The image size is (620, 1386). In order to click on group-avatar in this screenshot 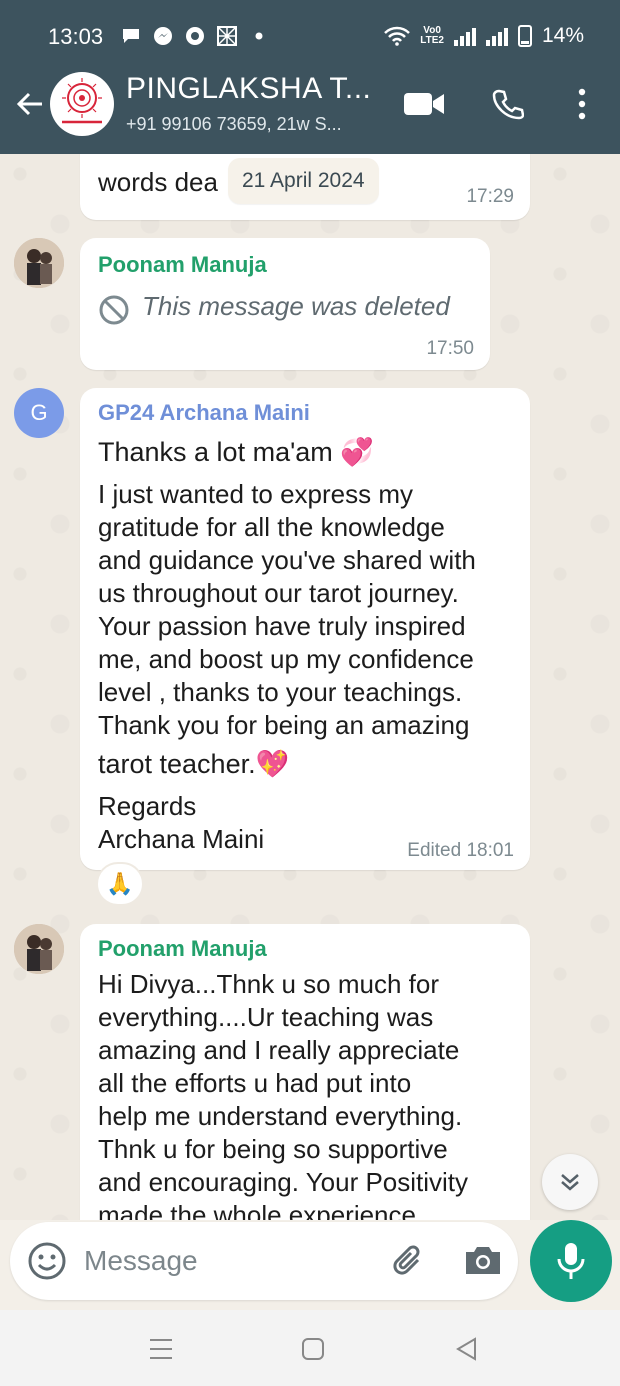, I will do `click(82, 104)`.